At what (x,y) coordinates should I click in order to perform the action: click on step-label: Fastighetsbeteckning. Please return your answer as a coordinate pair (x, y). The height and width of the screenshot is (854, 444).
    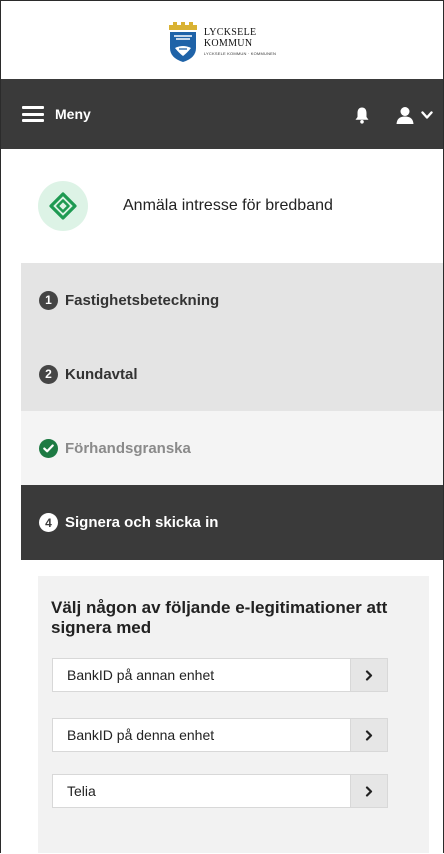
    Looking at the image, I should click on (142, 300).